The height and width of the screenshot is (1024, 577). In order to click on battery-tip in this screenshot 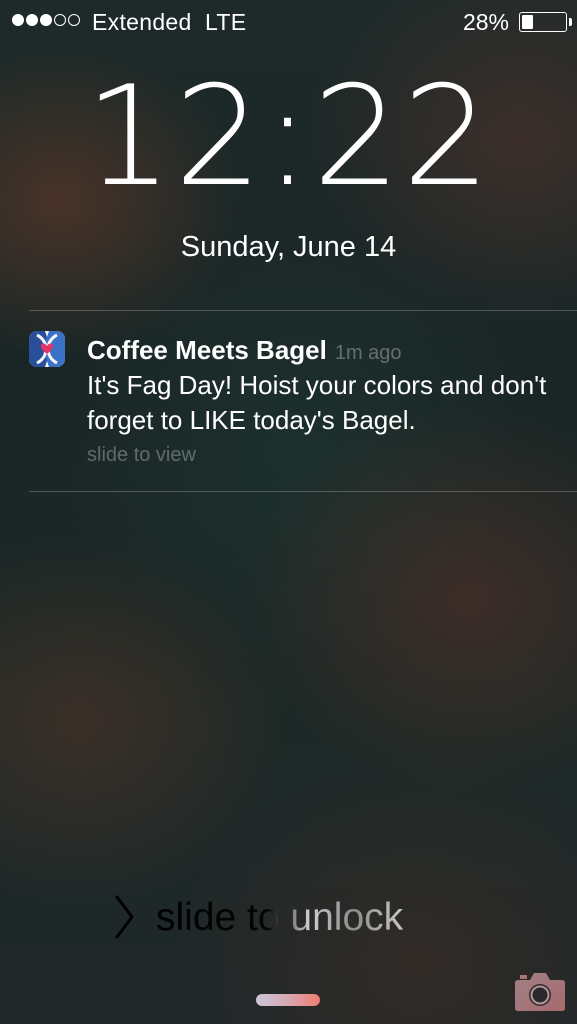, I will do `click(570, 22)`.